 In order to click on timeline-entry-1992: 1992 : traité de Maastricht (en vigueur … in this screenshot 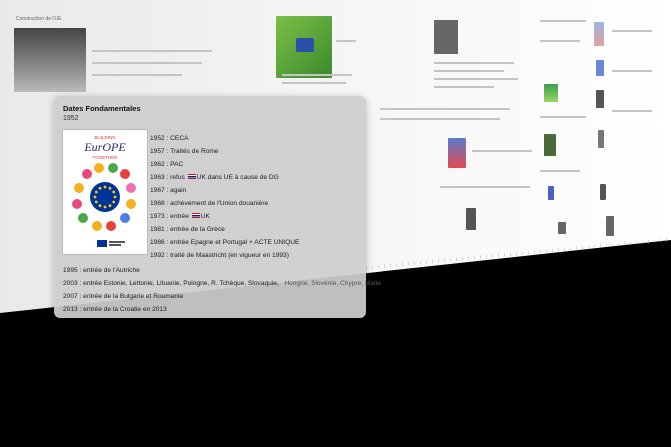, I will do `click(219, 255)`.